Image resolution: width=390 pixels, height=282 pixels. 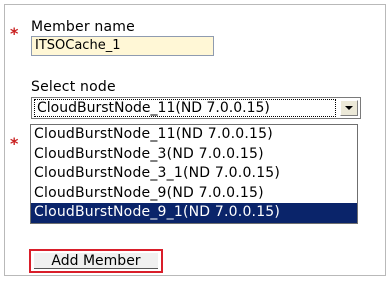 What do you see at coordinates (194, 194) in the screenshot?
I see `node-option: CloudBurstNode_9(ND 7.0.0.15)` at bounding box center [194, 194].